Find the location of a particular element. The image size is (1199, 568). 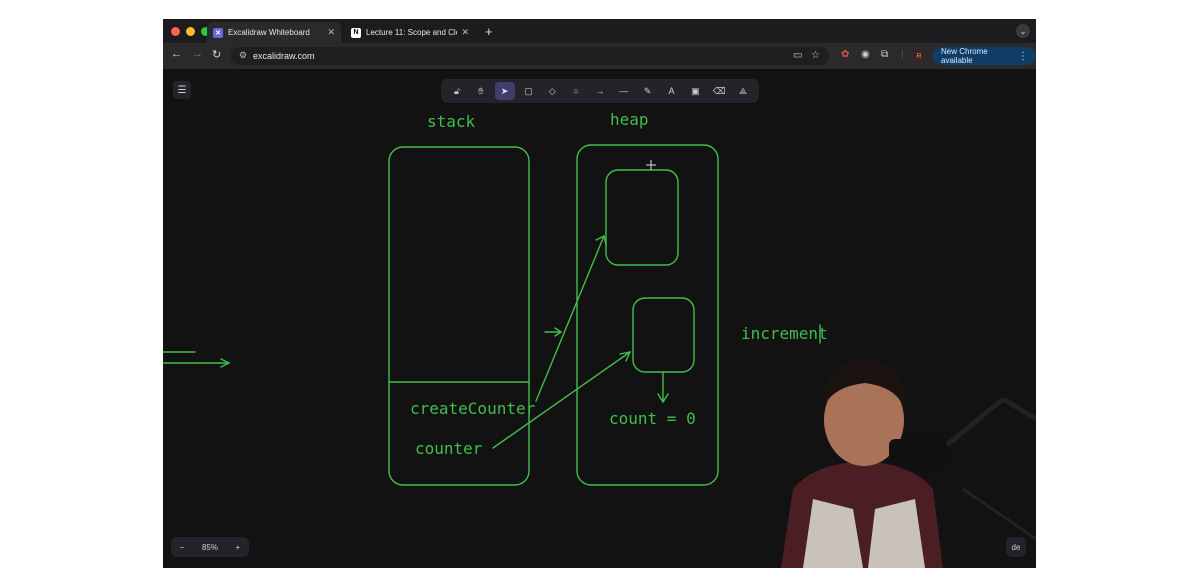

createcounter-label: createCounter is located at coordinates (473, 408).